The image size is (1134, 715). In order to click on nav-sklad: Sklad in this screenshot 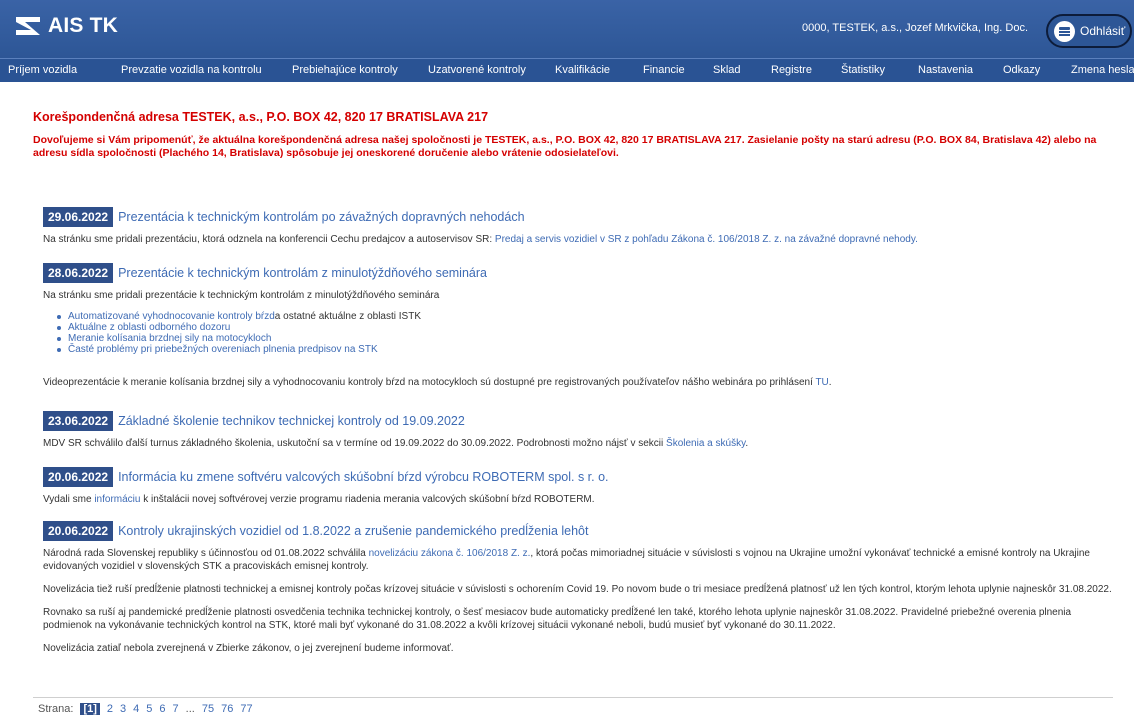, I will do `click(727, 70)`.